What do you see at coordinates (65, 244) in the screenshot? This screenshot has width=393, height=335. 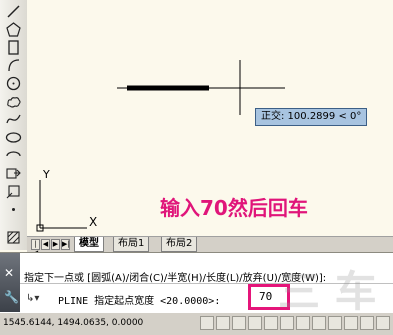 I see `last-tab-button: ▶|` at bounding box center [65, 244].